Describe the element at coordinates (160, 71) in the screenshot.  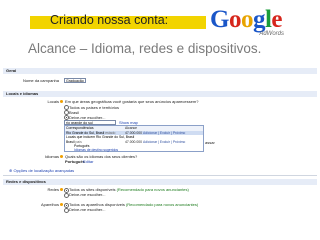
I see `section-geral-header: Geral` at that location.